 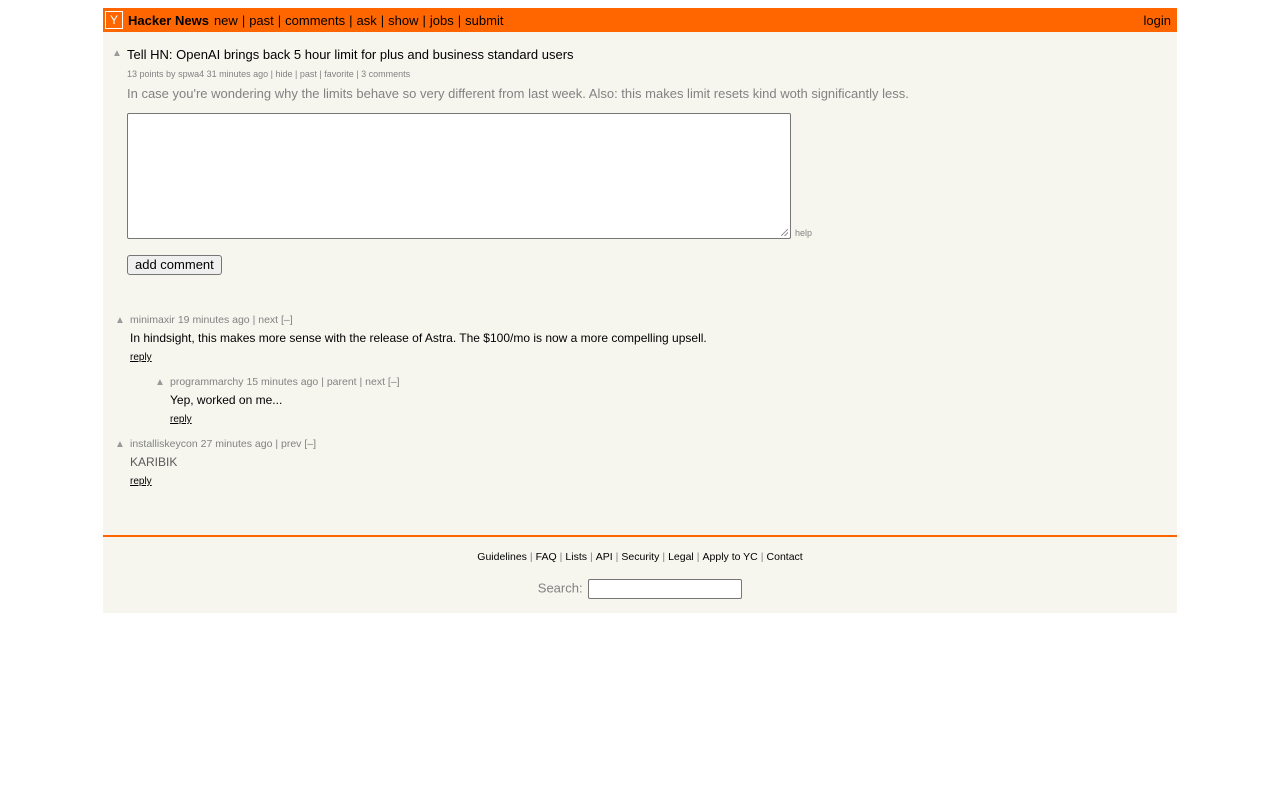 What do you see at coordinates (284, 74) in the screenshot?
I see `hide-link: hide` at bounding box center [284, 74].